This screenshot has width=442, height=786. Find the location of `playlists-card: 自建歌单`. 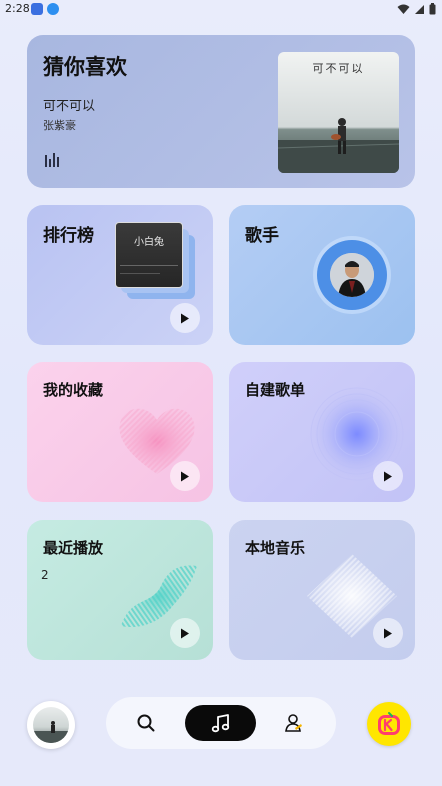

playlists-card: 自建歌单 is located at coordinates (322, 432).